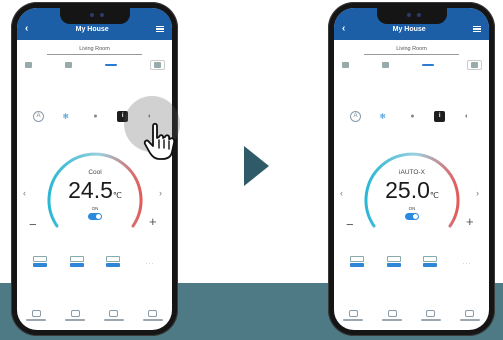 This screenshot has height=340, width=503. I want to click on mode-label: Cool, so click(95, 172).